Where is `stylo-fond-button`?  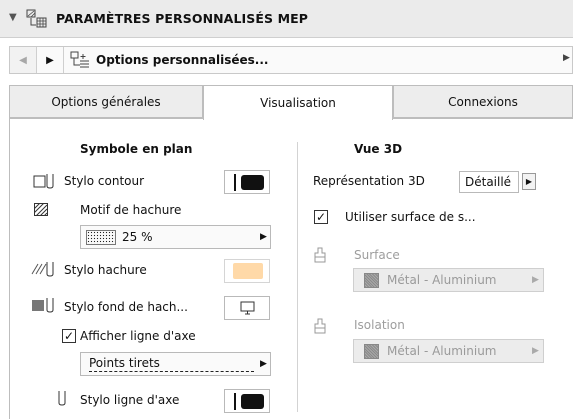 stylo-fond-button is located at coordinates (247, 308).